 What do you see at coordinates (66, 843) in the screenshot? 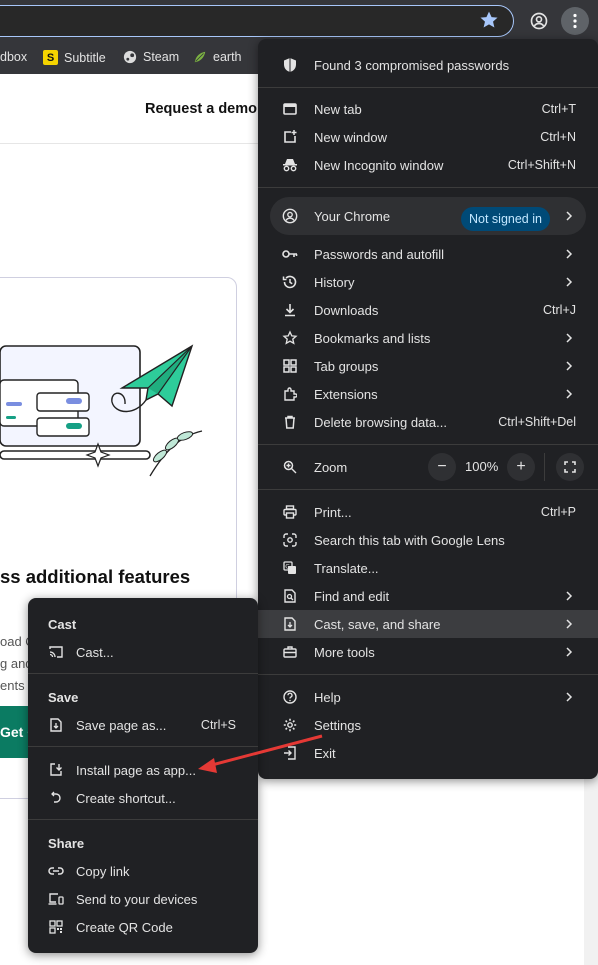
I see `share-heading: Share` at bounding box center [66, 843].